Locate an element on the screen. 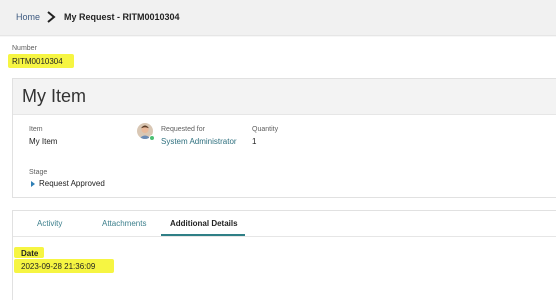  requested-for-label: Requested for is located at coordinates (183, 129).